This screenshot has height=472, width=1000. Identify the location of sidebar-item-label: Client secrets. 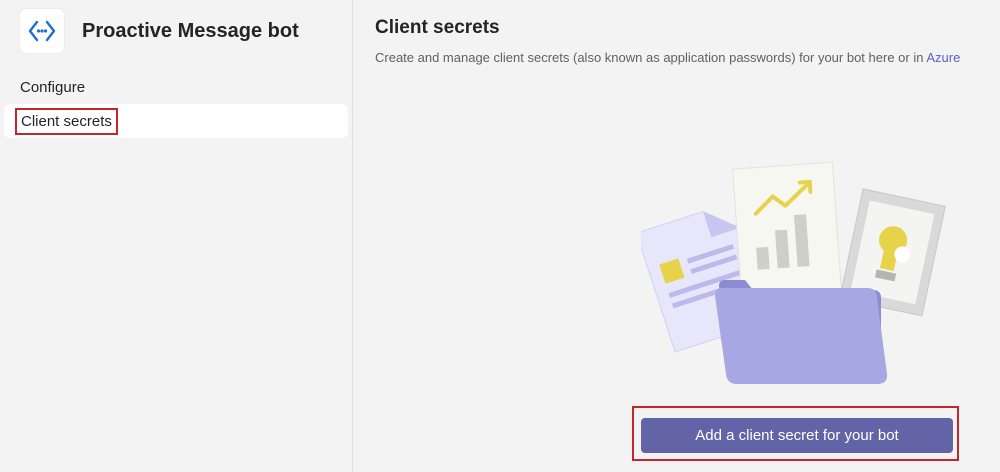
(66, 121).